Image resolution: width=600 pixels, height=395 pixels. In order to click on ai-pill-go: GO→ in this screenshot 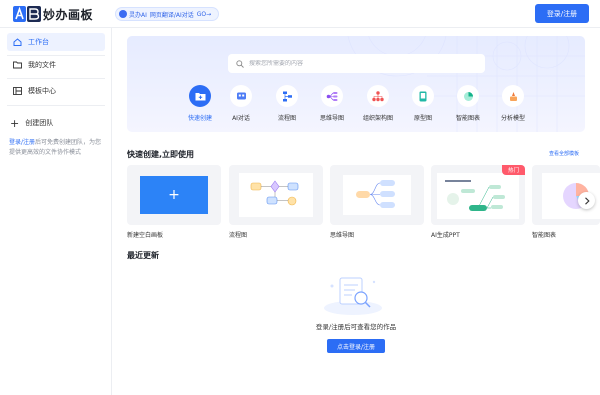, I will do `click(204, 14)`.